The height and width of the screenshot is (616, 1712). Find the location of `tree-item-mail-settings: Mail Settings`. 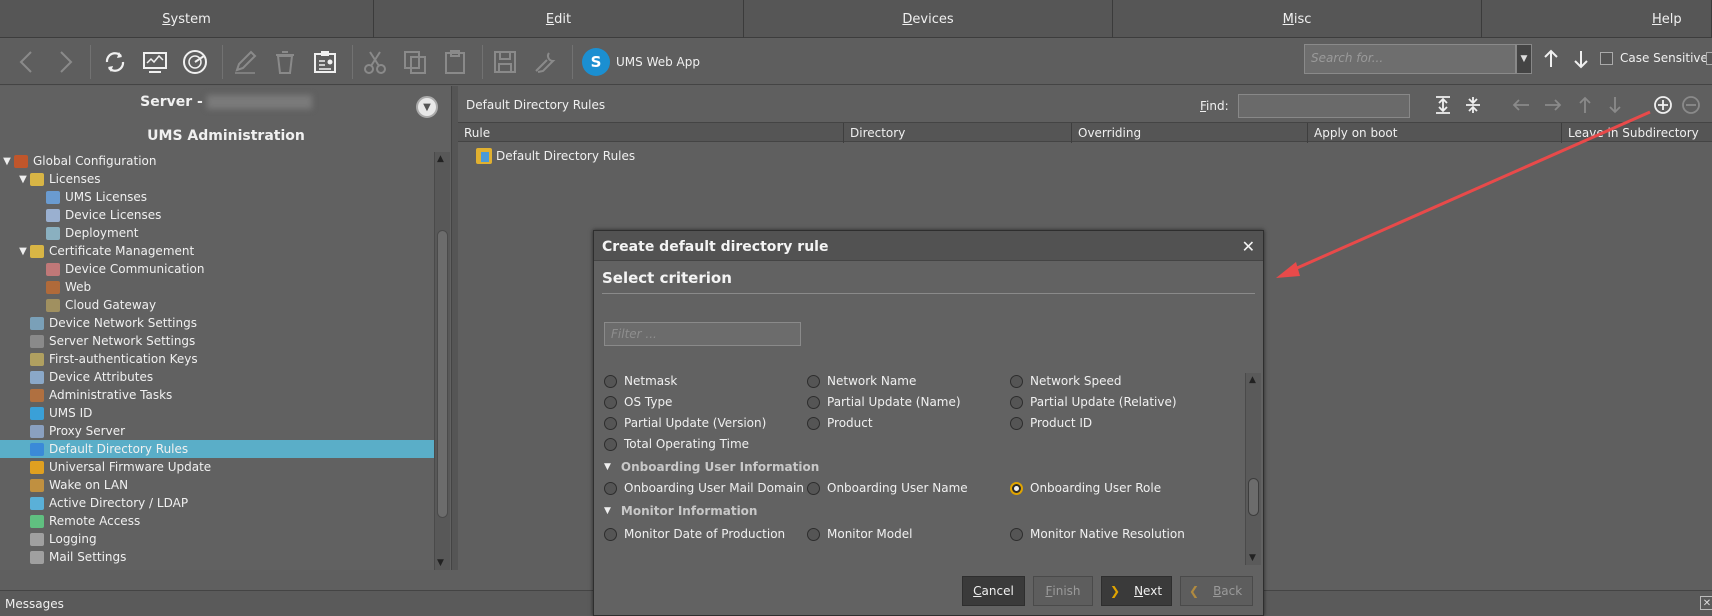

tree-item-mail-settings: Mail Settings is located at coordinates (217, 557).